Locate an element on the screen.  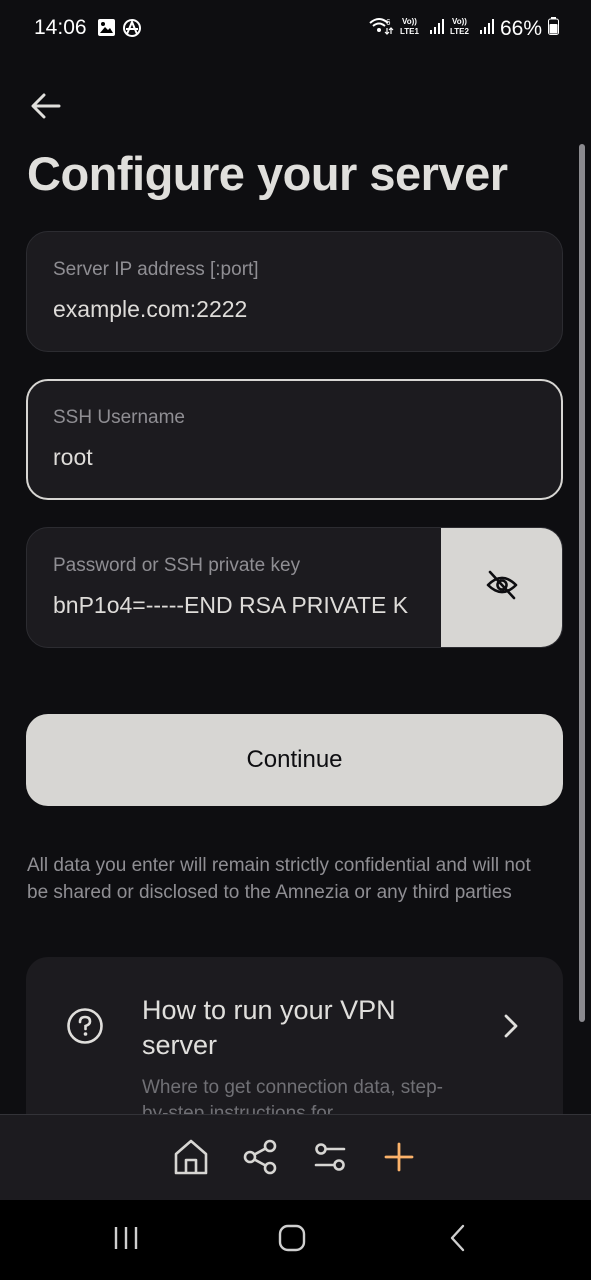
question-circle-icon is located at coordinates (85, 1028).